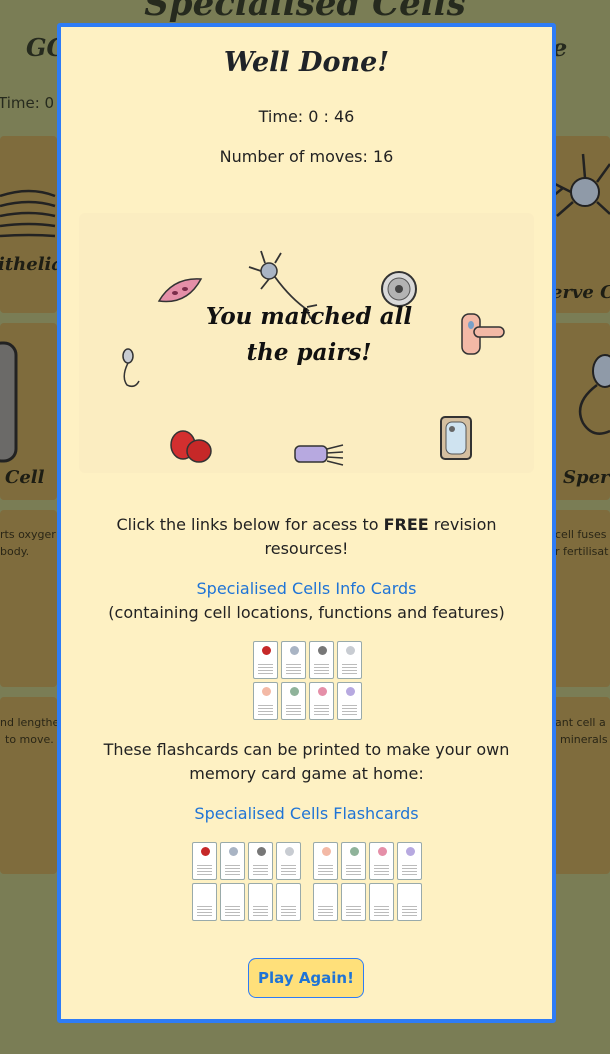 The height and width of the screenshot is (1054, 610). What do you see at coordinates (306, 62) in the screenshot?
I see `modal-title: Well Done!` at bounding box center [306, 62].